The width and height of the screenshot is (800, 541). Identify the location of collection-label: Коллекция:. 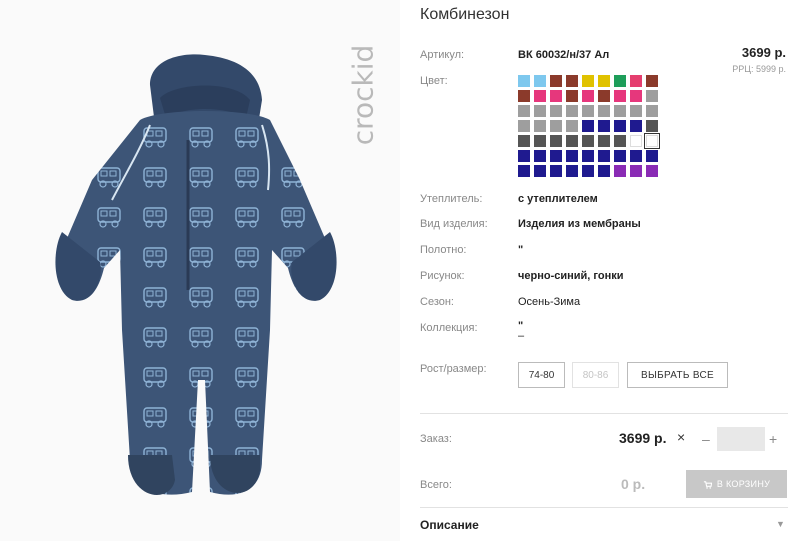
(449, 328).